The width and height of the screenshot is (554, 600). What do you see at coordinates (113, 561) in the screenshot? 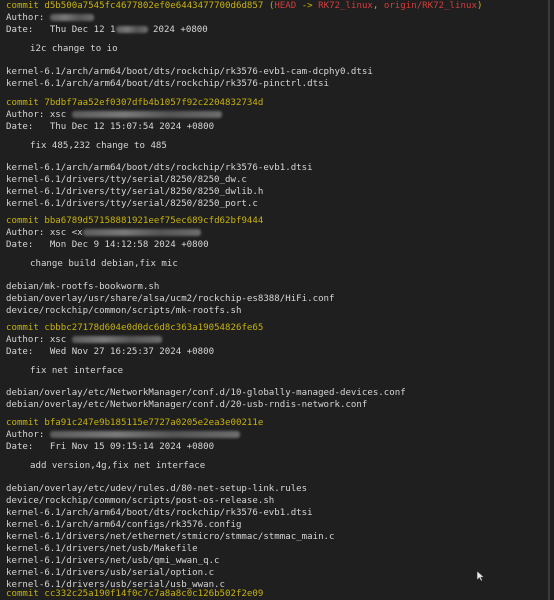
I see `file-path: kernel-6.1/drivers/net/usb/qmi_wwan_q.c` at bounding box center [113, 561].